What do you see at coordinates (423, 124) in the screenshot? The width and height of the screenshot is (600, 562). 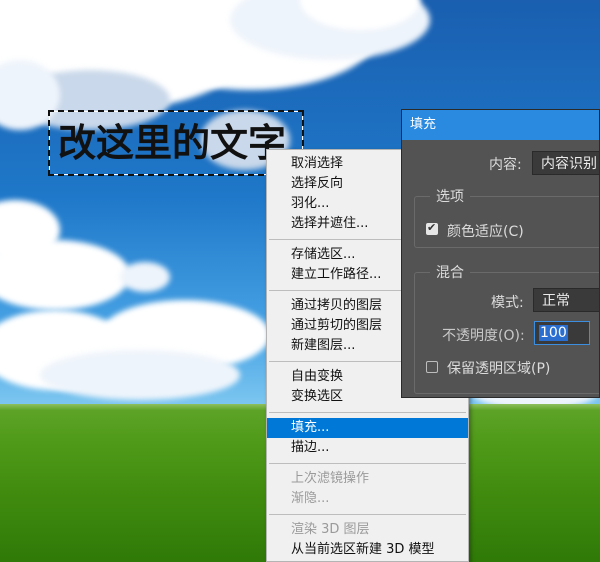 I see `dialog-title: 填充` at bounding box center [423, 124].